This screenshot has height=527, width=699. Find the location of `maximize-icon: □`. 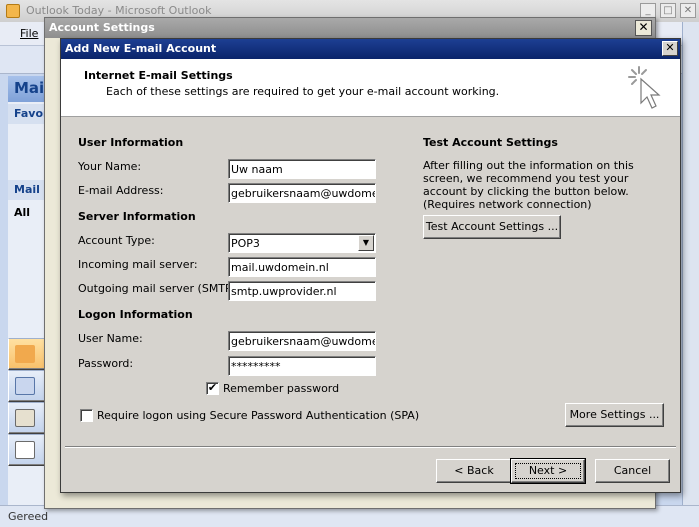

maximize-icon: □ is located at coordinates (668, 10).